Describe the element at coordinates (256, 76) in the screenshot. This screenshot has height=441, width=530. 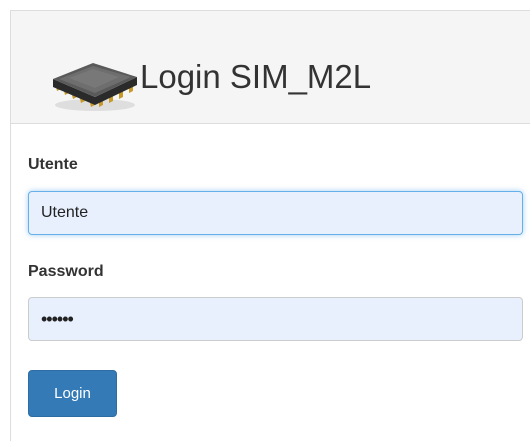
I see `page-title: Login SIM_M2L` at that location.